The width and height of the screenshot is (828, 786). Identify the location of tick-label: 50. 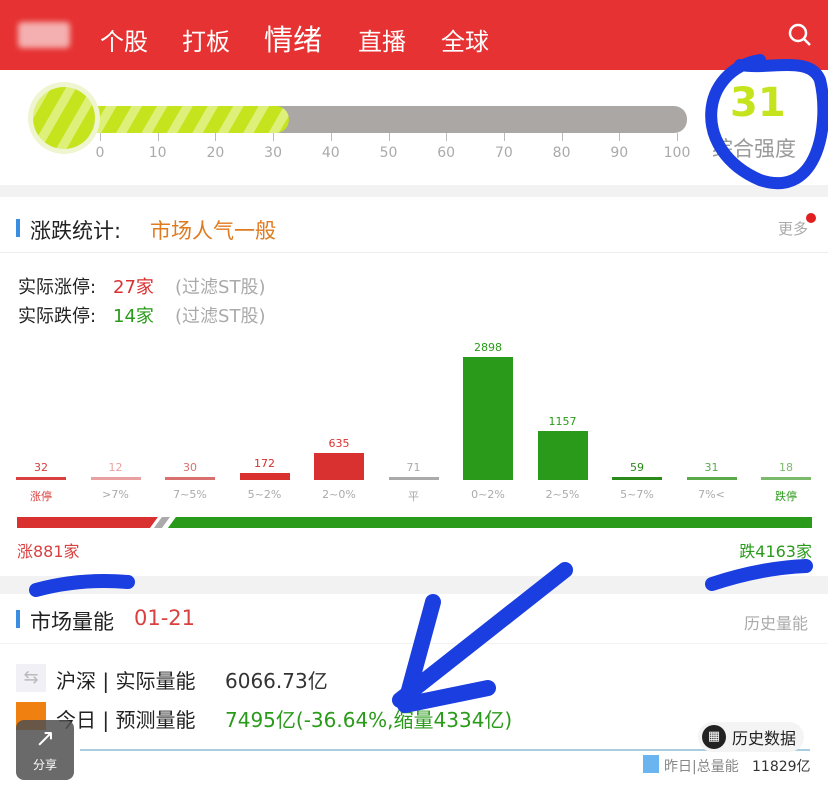
(388, 153).